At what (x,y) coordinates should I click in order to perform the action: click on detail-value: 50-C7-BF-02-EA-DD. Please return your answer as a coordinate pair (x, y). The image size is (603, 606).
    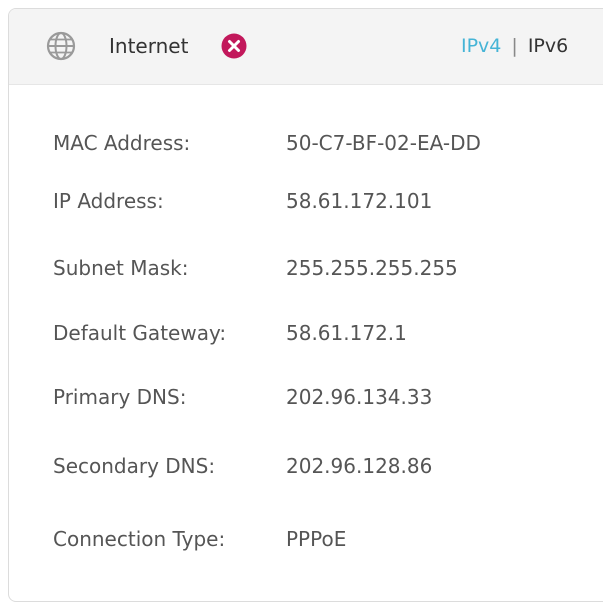
    Looking at the image, I should click on (383, 143).